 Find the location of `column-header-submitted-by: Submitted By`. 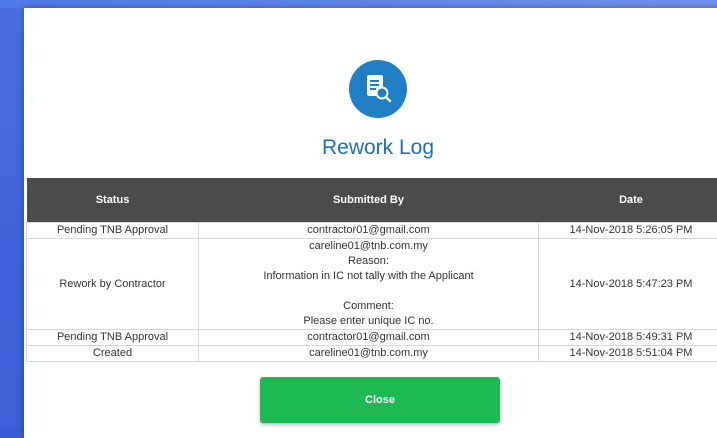

column-header-submitted-by: Submitted By is located at coordinates (369, 200).